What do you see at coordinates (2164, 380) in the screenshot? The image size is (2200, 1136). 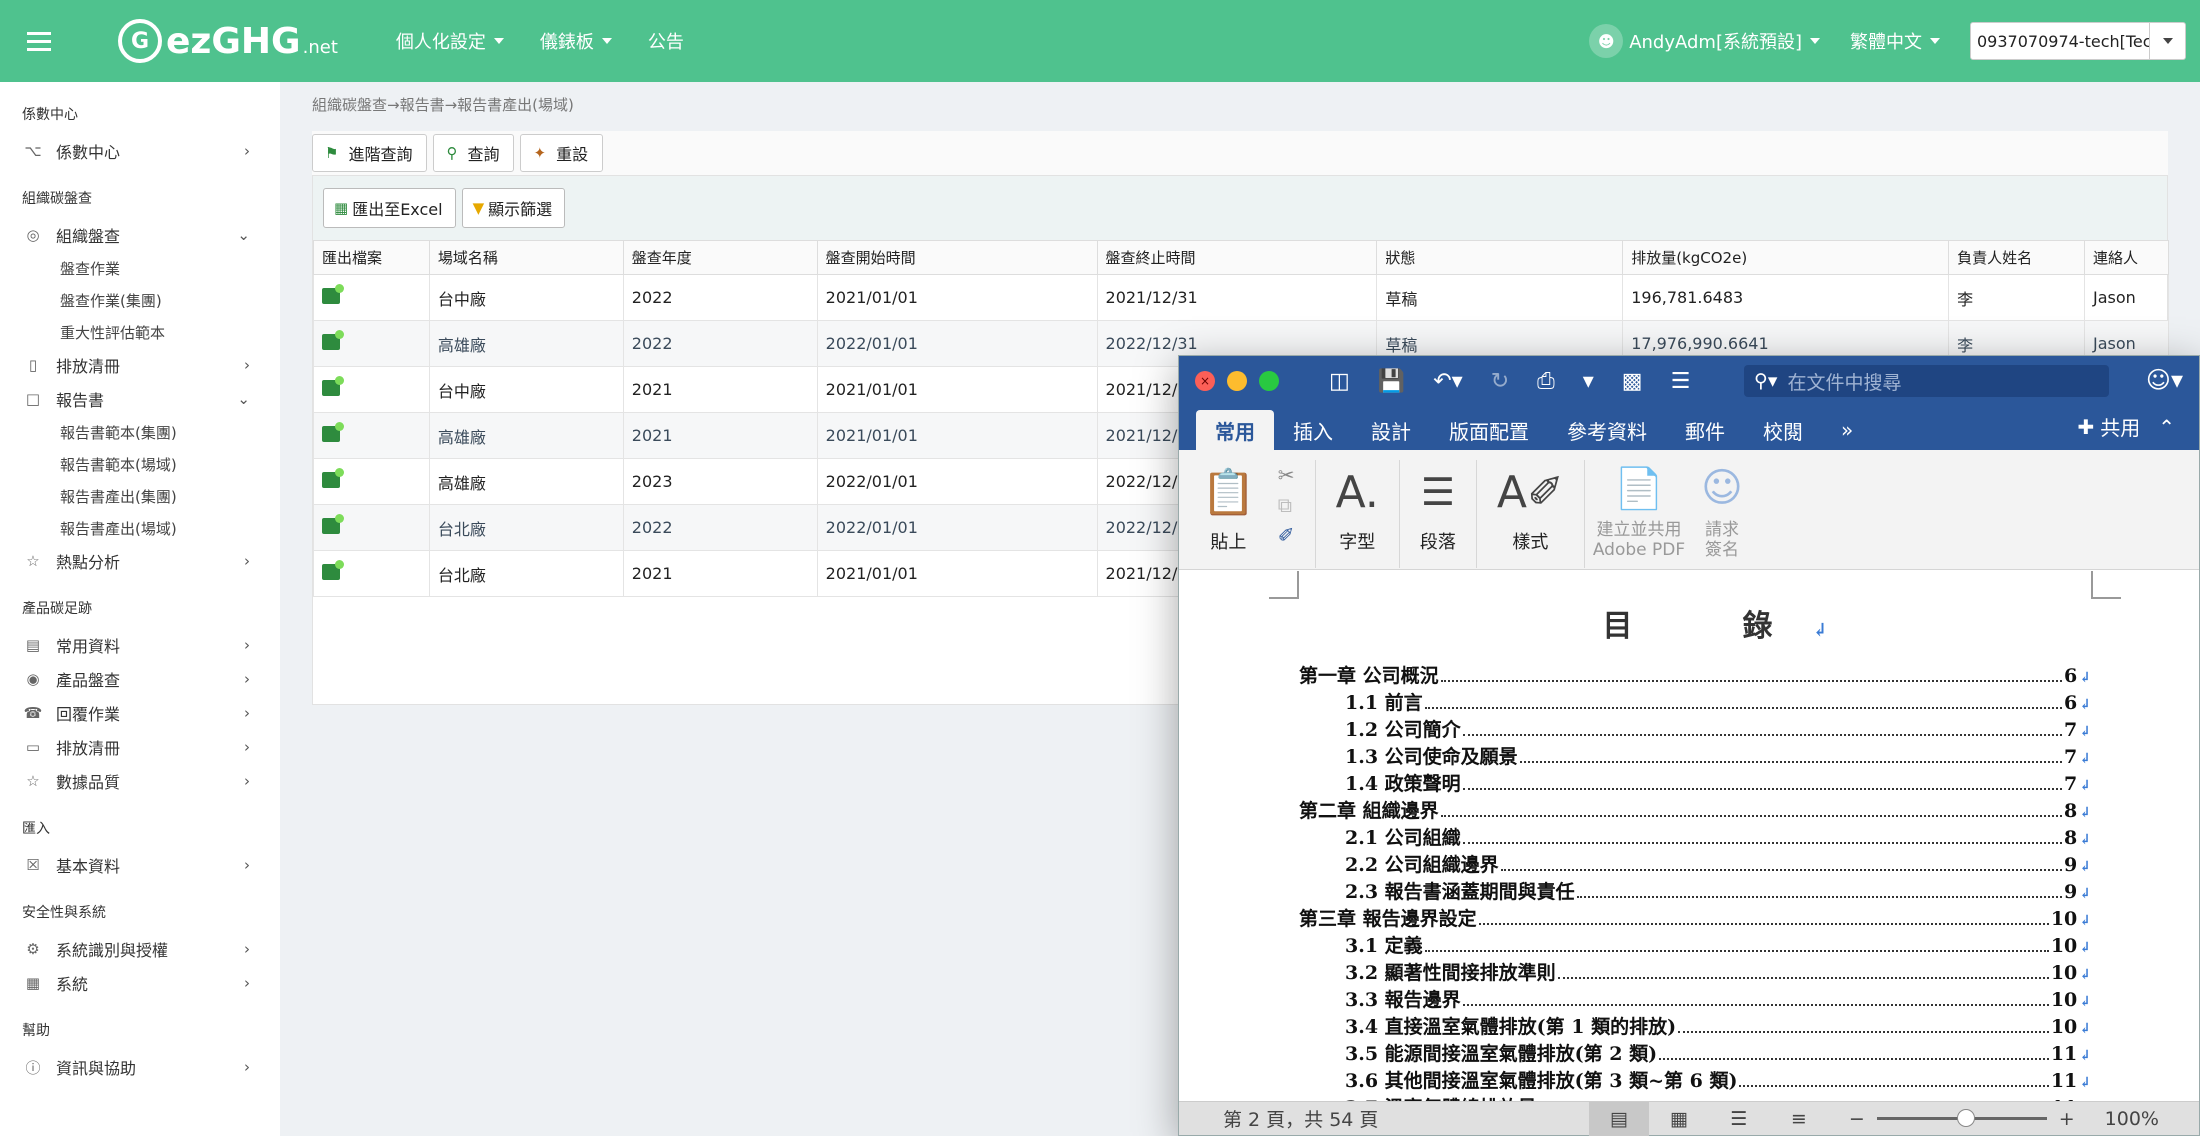 I see `feedback-smiley-icon: ☺▾` at bounding box center [2164, 380].